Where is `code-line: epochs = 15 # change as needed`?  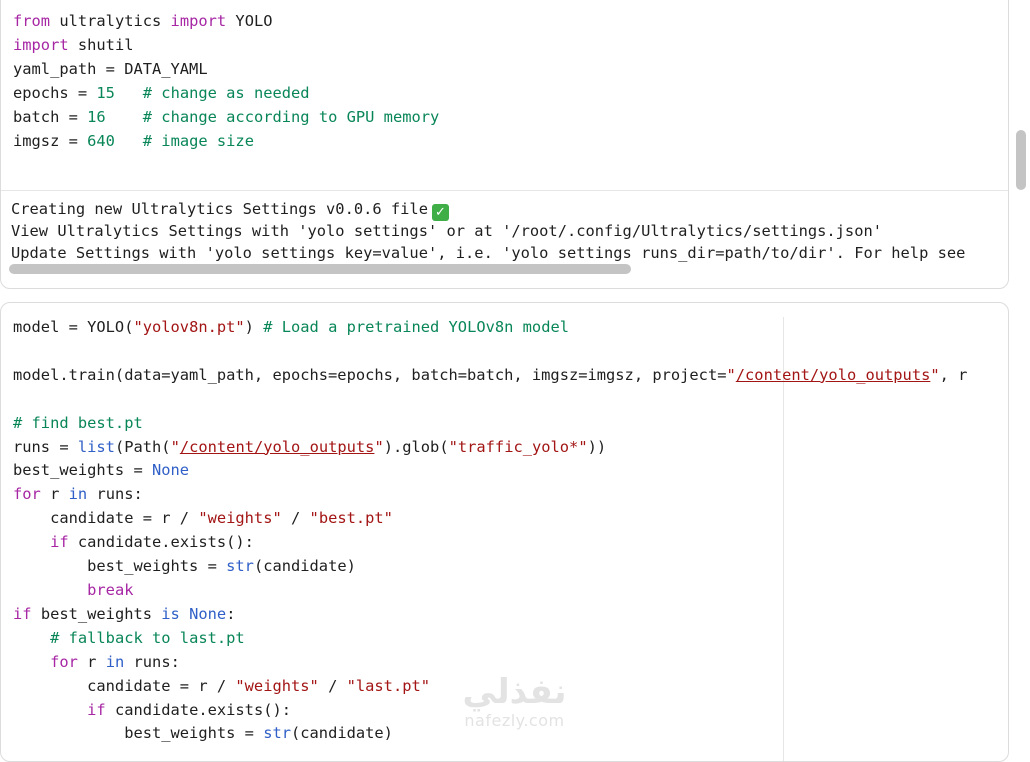
code-line: epochs = 15 # change as needed is located at coordinates (161, 93).